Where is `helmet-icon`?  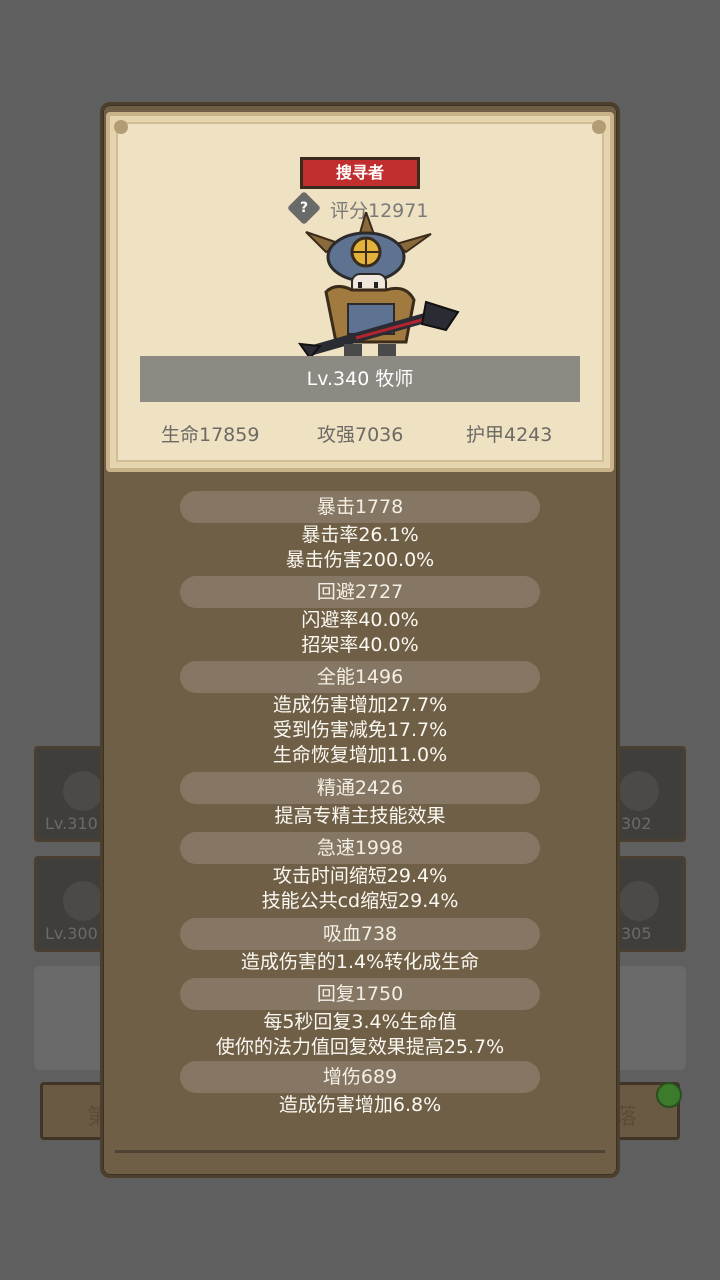 helmet-icon is located at coordinates (83, 791).